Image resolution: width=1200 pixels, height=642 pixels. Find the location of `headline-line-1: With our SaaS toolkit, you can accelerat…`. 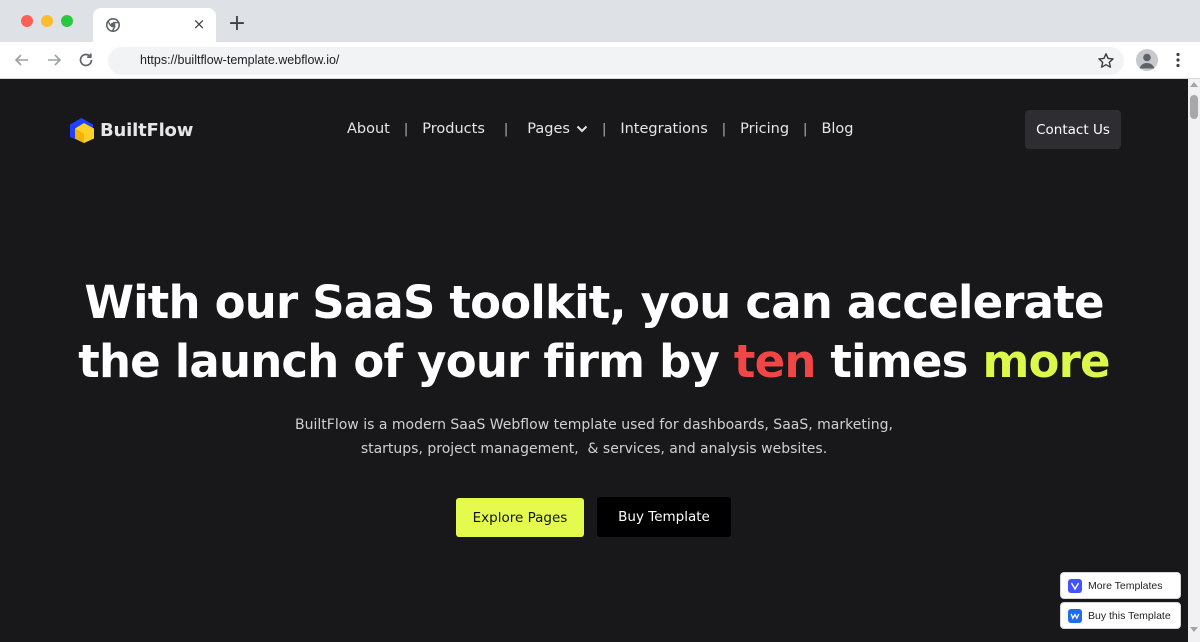

headline-line-1: With our SaaS toolkit, you can accelerat… is located at coordinates (594, 302).